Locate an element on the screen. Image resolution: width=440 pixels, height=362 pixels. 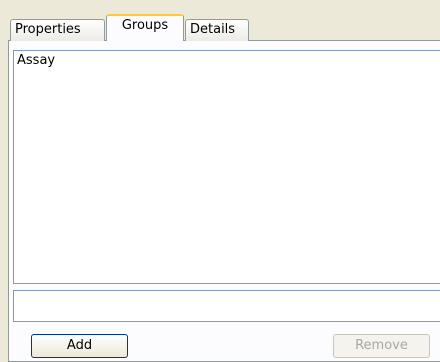
tab-properties: Properties is located at coordinates (57, 30).